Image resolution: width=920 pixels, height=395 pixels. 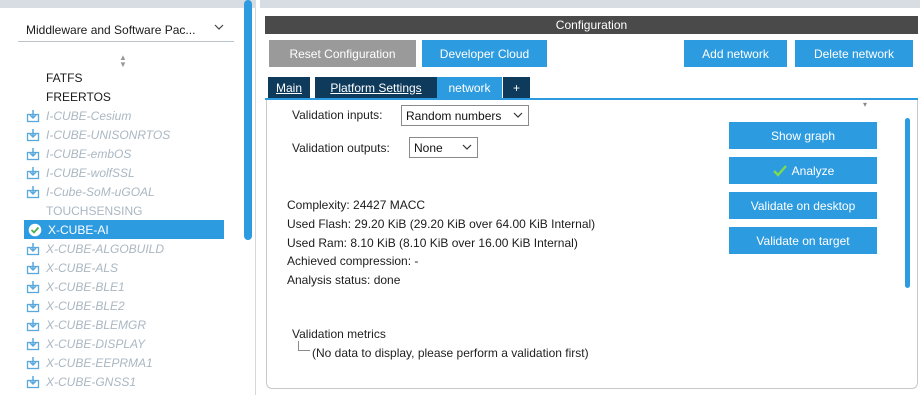 I want to click on component-item: X-CUBE-AI, so click(x=124, y=229).